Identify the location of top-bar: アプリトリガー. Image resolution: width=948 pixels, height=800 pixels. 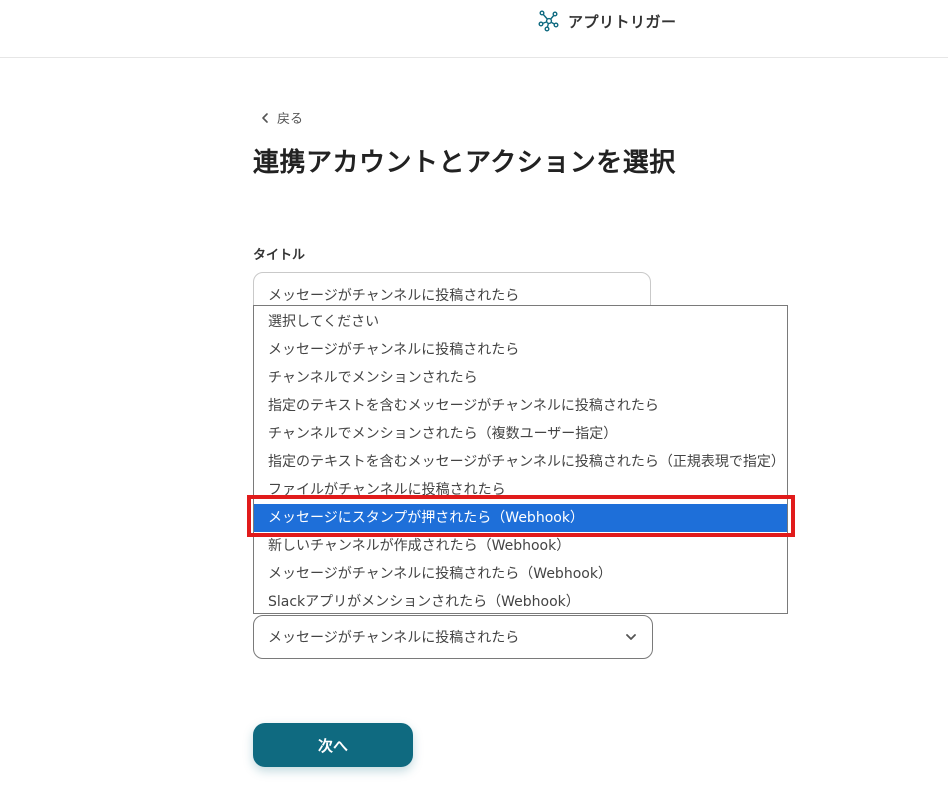
(474, 29).